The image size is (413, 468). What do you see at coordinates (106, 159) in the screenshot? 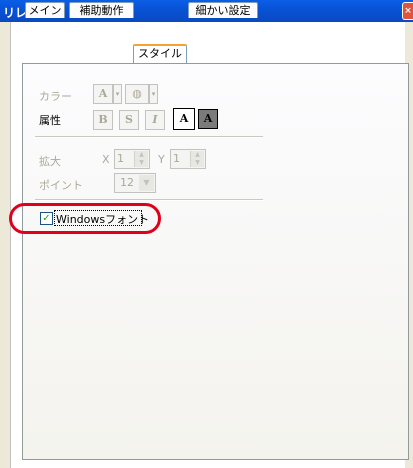
I see `x-label: X` at bounding box center [106, 159].